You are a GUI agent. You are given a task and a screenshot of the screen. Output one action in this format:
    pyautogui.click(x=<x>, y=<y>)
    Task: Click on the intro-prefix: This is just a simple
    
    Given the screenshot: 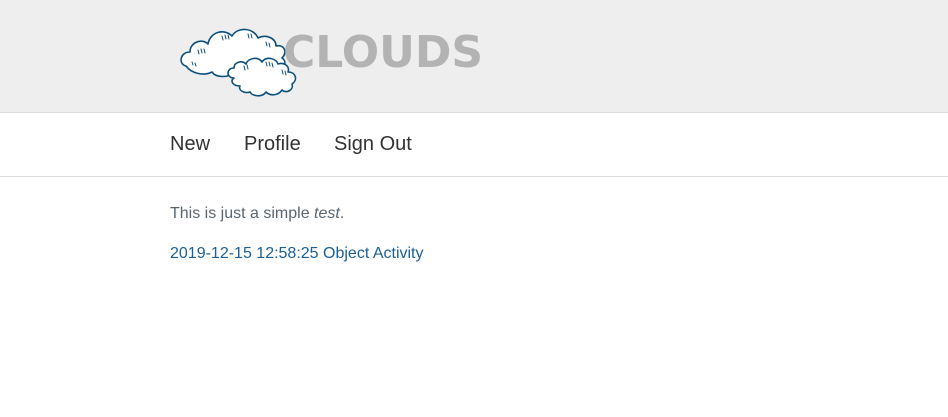 What is the action you would take?
    pyautogui.click(x=242, y=213)
    